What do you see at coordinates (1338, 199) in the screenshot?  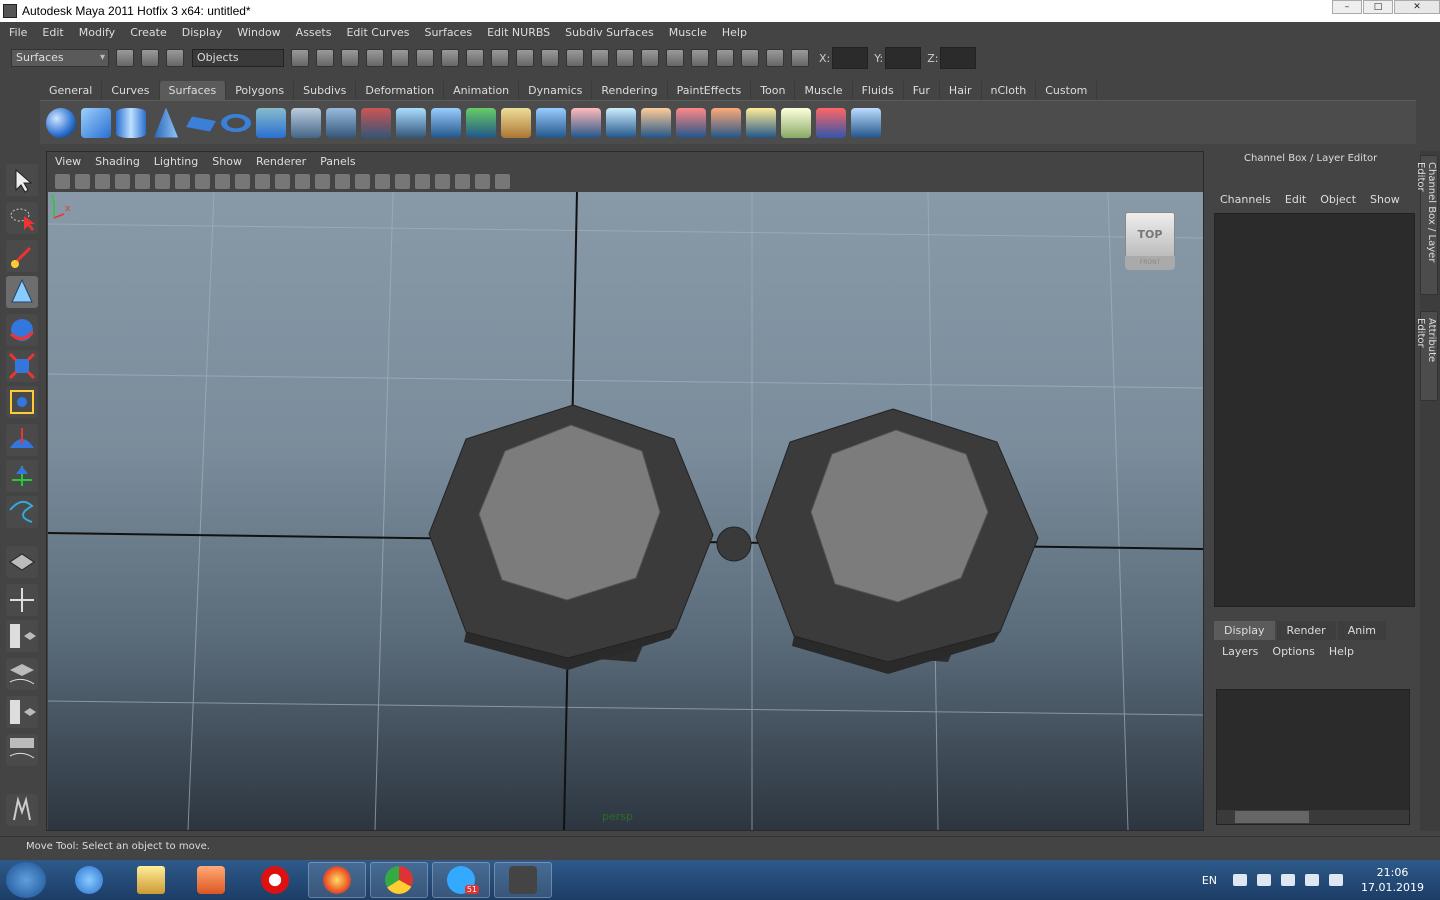 I see `channel-menu-object: Object` at bounding box center [1338, 199].